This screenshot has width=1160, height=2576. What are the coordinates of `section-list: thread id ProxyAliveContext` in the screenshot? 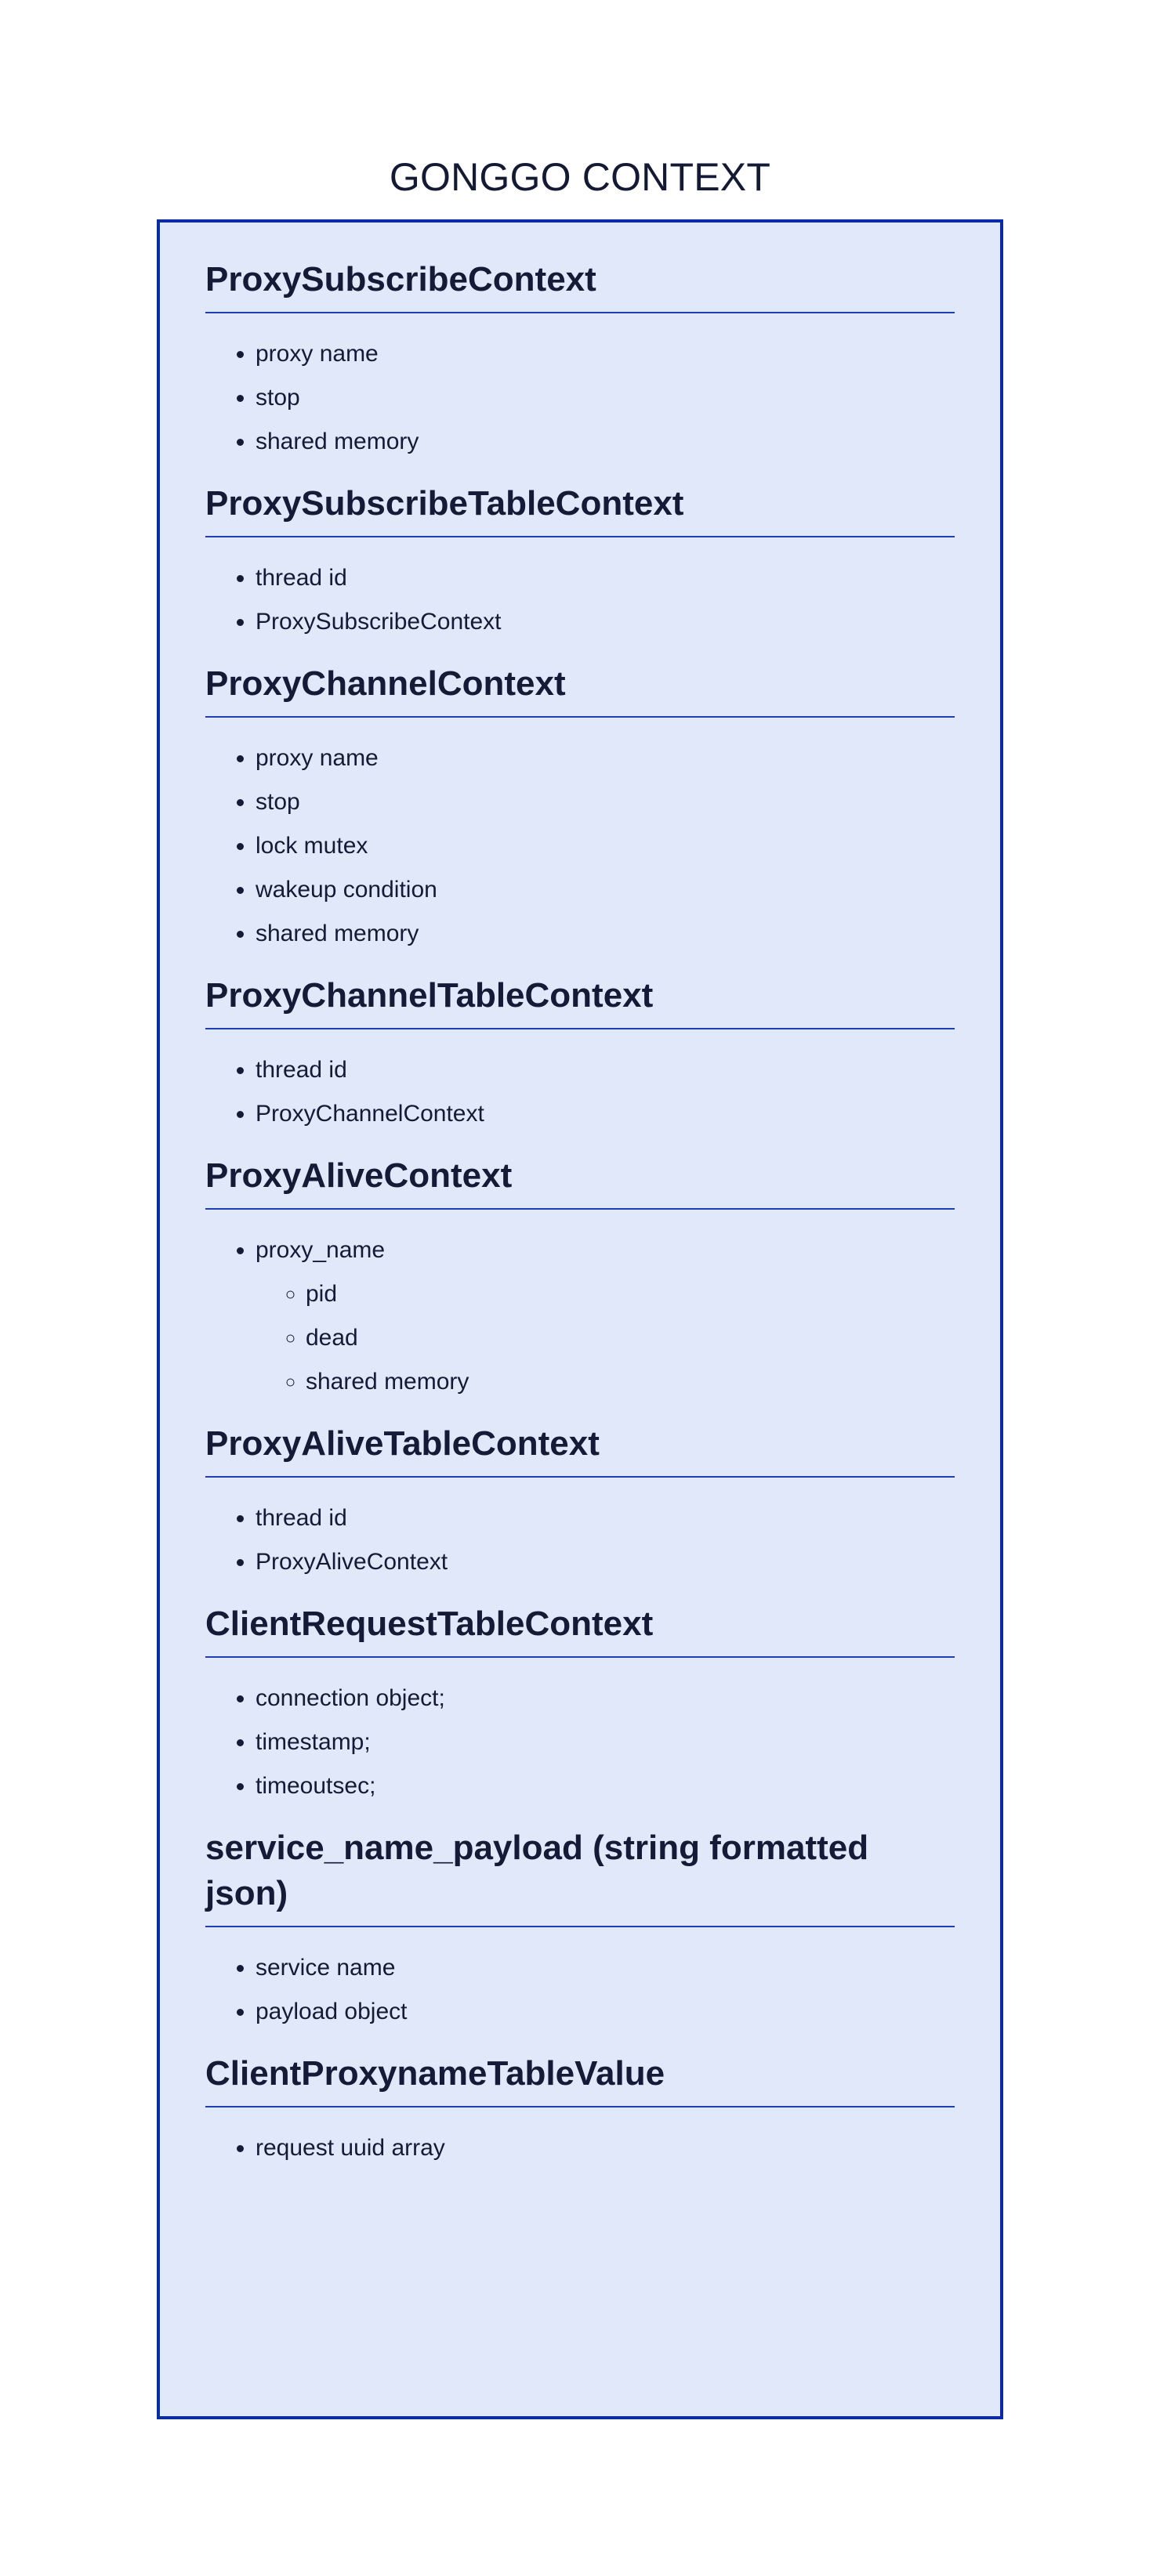 It's located at (580, 1540).